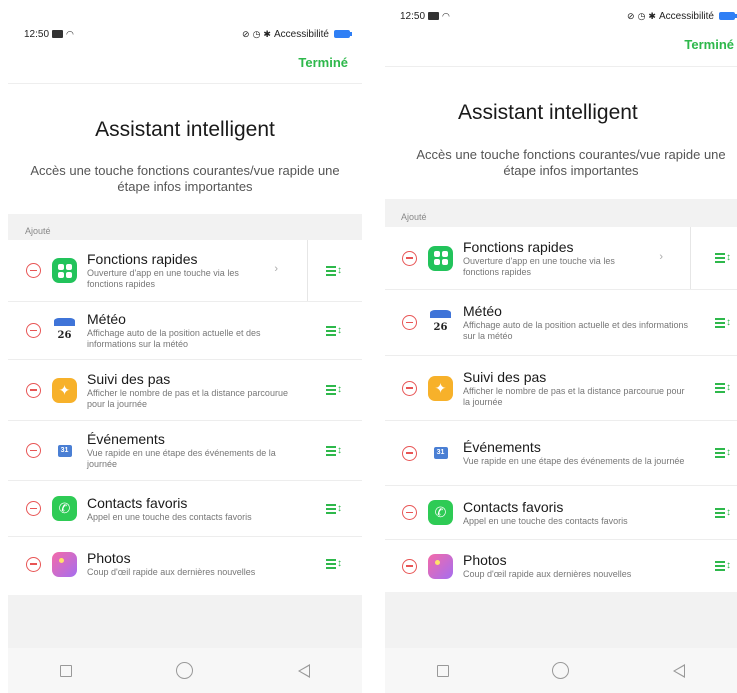 The image size is (737, 693). What do you see at coordinates (561, 213) in the screenshot?
I see `section-header: Ajouté` at bounding box center [561, 213].